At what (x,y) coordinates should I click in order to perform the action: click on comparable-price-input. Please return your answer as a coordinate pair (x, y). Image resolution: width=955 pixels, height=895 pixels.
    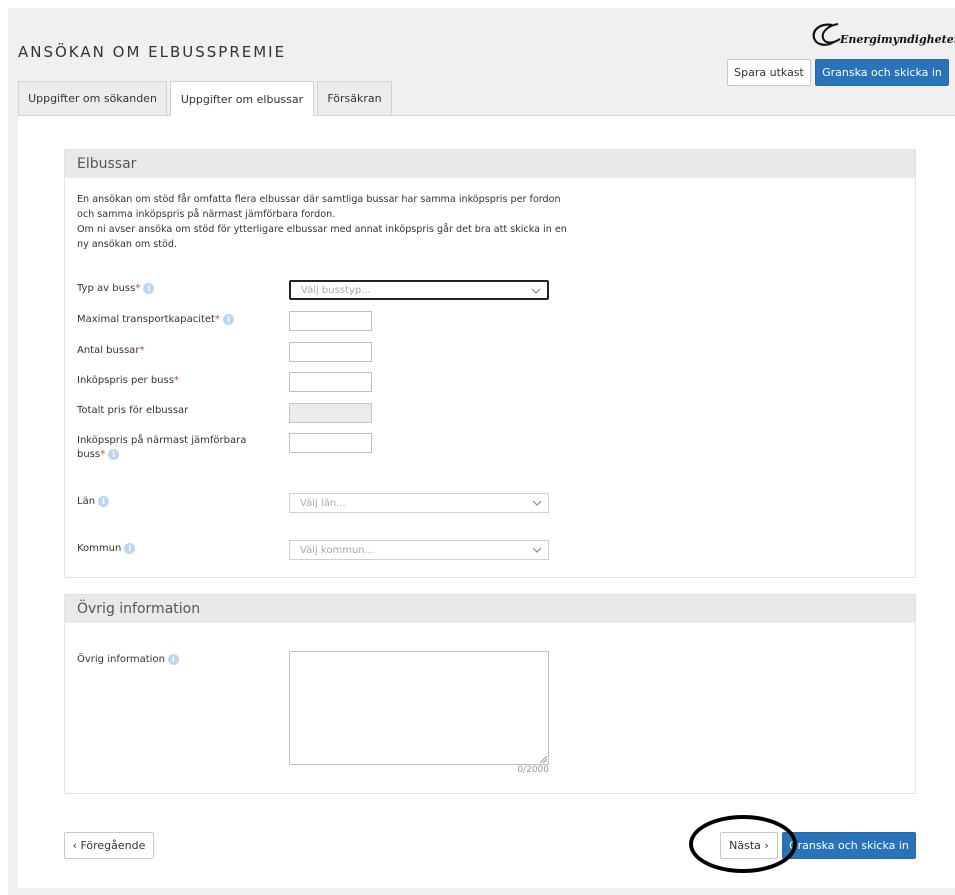
    Looking at the image, I should click on (330, 443).